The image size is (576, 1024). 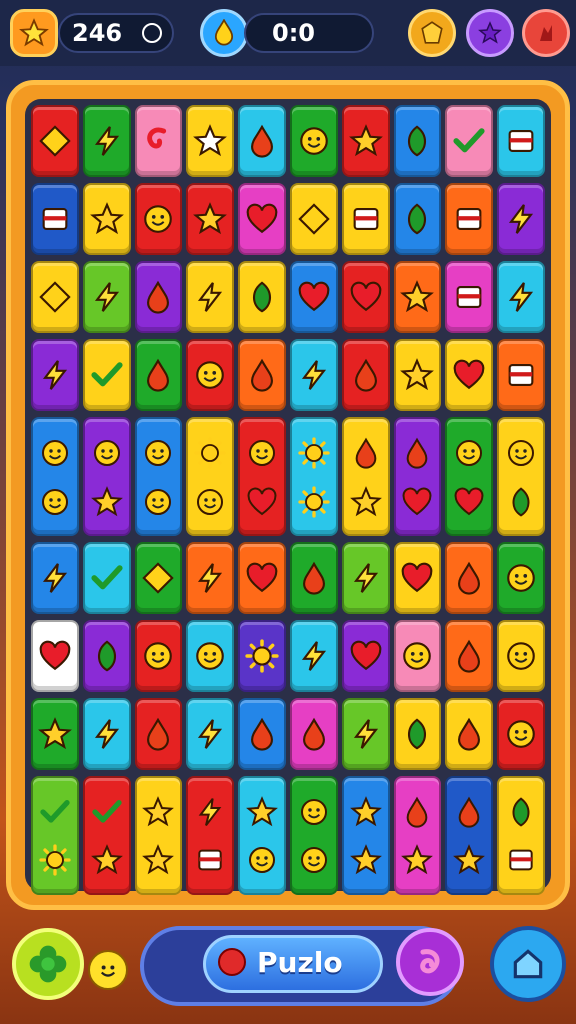 I want to click on tile-r3-c6, so click(x=314, y=297).